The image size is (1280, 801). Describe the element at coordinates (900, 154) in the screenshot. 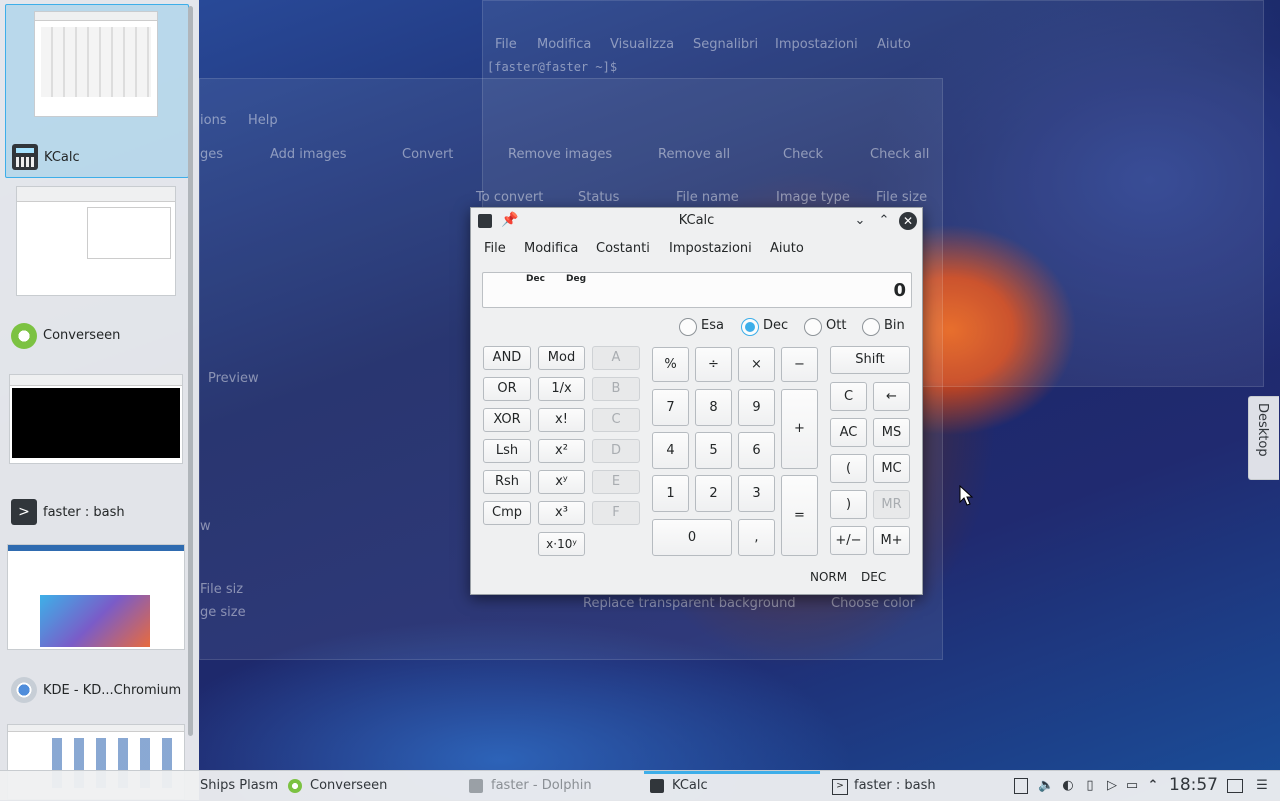

I see `check-all-button: Check all` at that location.